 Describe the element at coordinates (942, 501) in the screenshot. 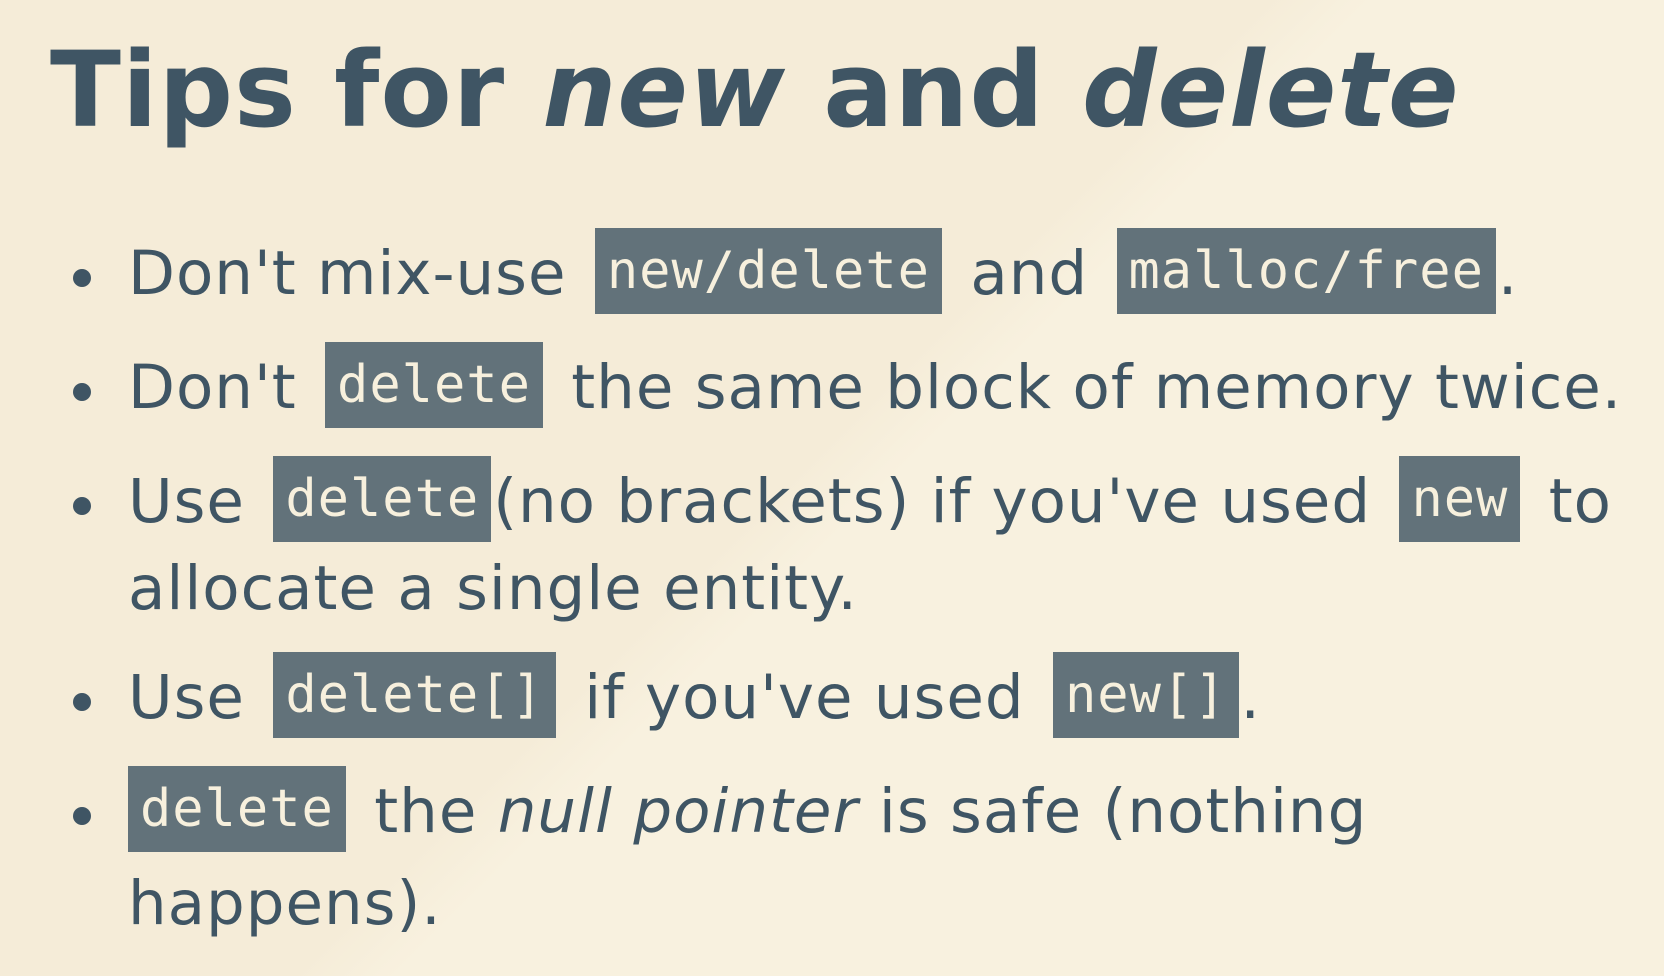

I see `bullet-text: (no brackets) if you've used` at that location.